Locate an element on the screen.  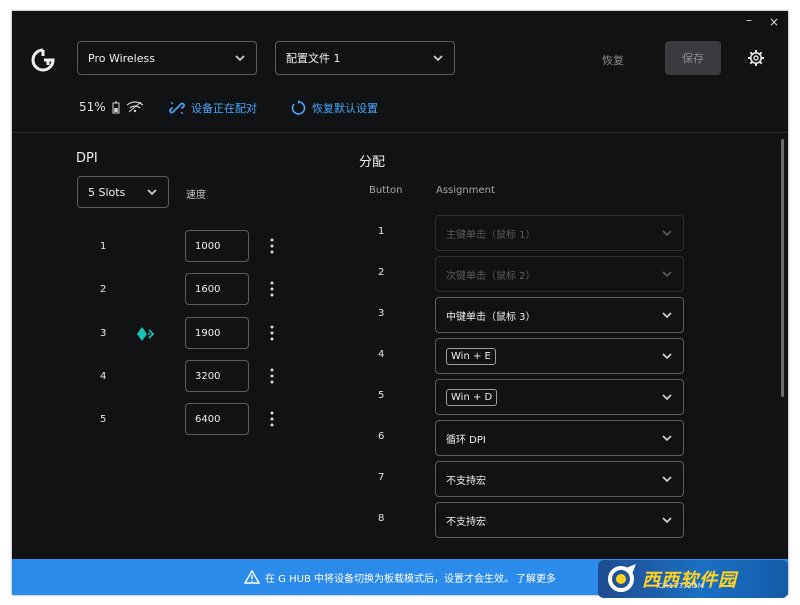
profile-select-value: 配置文件 1 is located at coordinates (313, 58).